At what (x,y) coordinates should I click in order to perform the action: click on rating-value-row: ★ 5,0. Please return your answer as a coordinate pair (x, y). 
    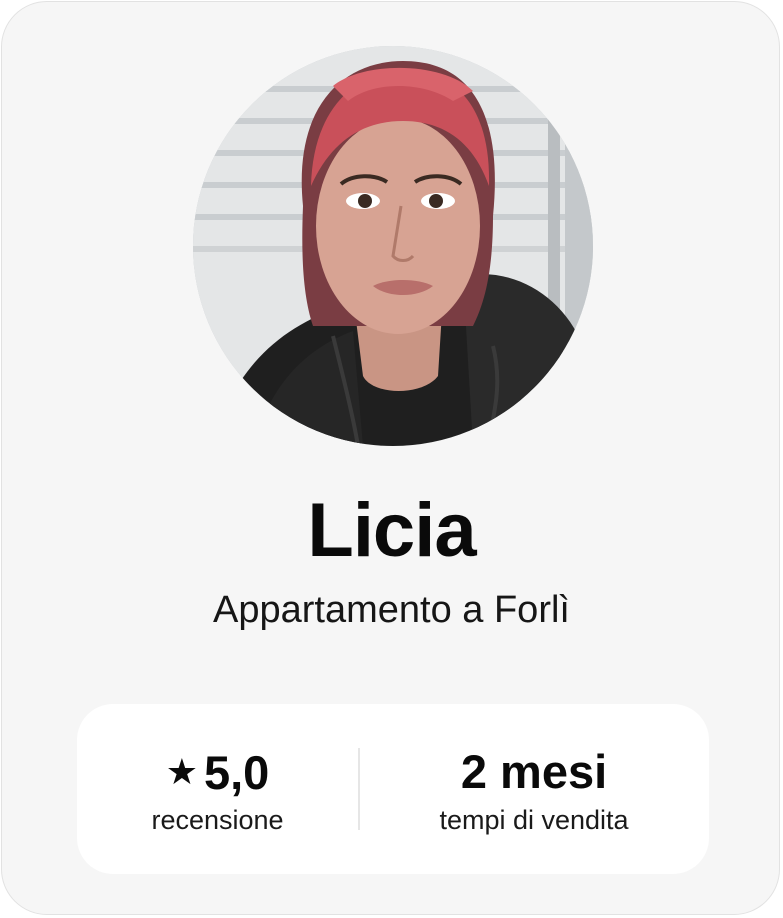
    Looking at the image, I should click on (217, 772).